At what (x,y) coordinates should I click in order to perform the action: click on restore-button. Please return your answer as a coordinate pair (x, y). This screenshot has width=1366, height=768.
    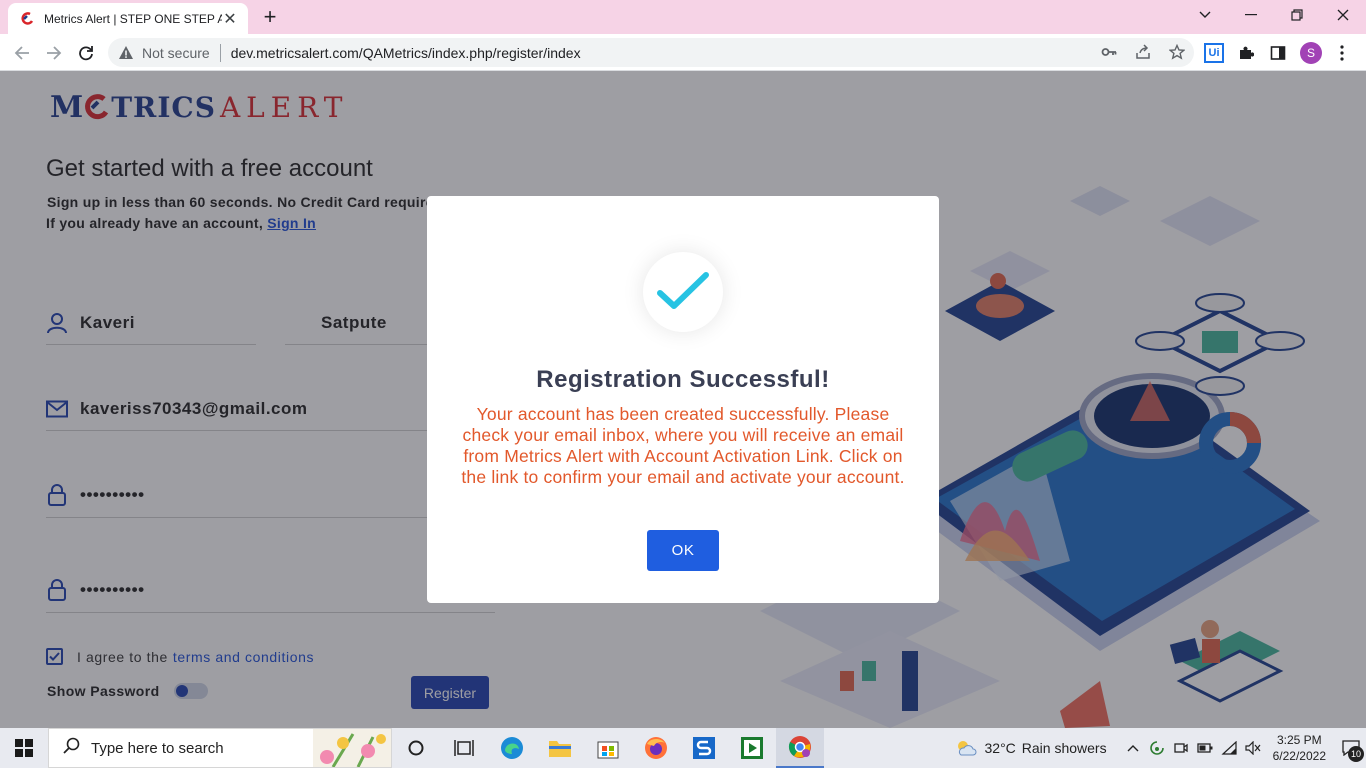
    Looking at the image, I should click on (1297, 15).